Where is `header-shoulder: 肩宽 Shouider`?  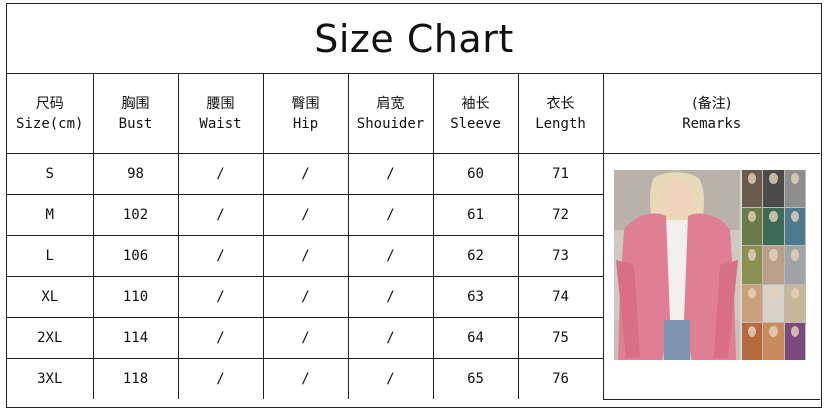
header-shoulder: 肩宽 Shouider is located at coordinates (390, 113).